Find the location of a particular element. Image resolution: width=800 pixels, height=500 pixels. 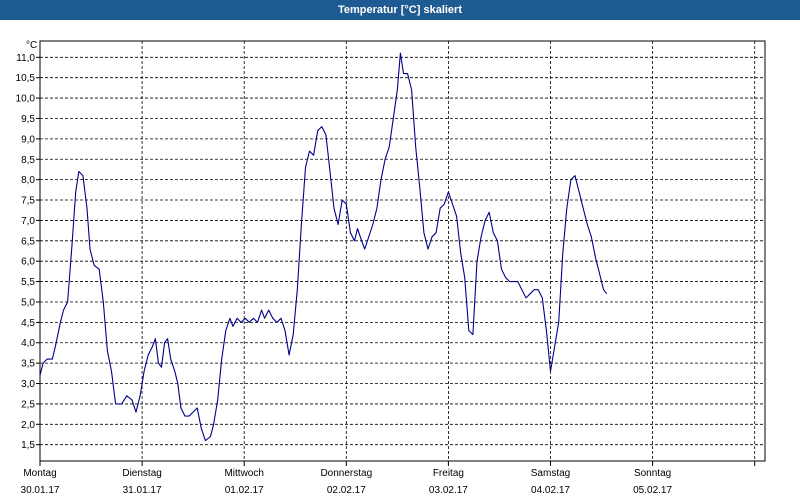

x-tick-label-date: 02.02.17 is located at coordinates (346, 490).